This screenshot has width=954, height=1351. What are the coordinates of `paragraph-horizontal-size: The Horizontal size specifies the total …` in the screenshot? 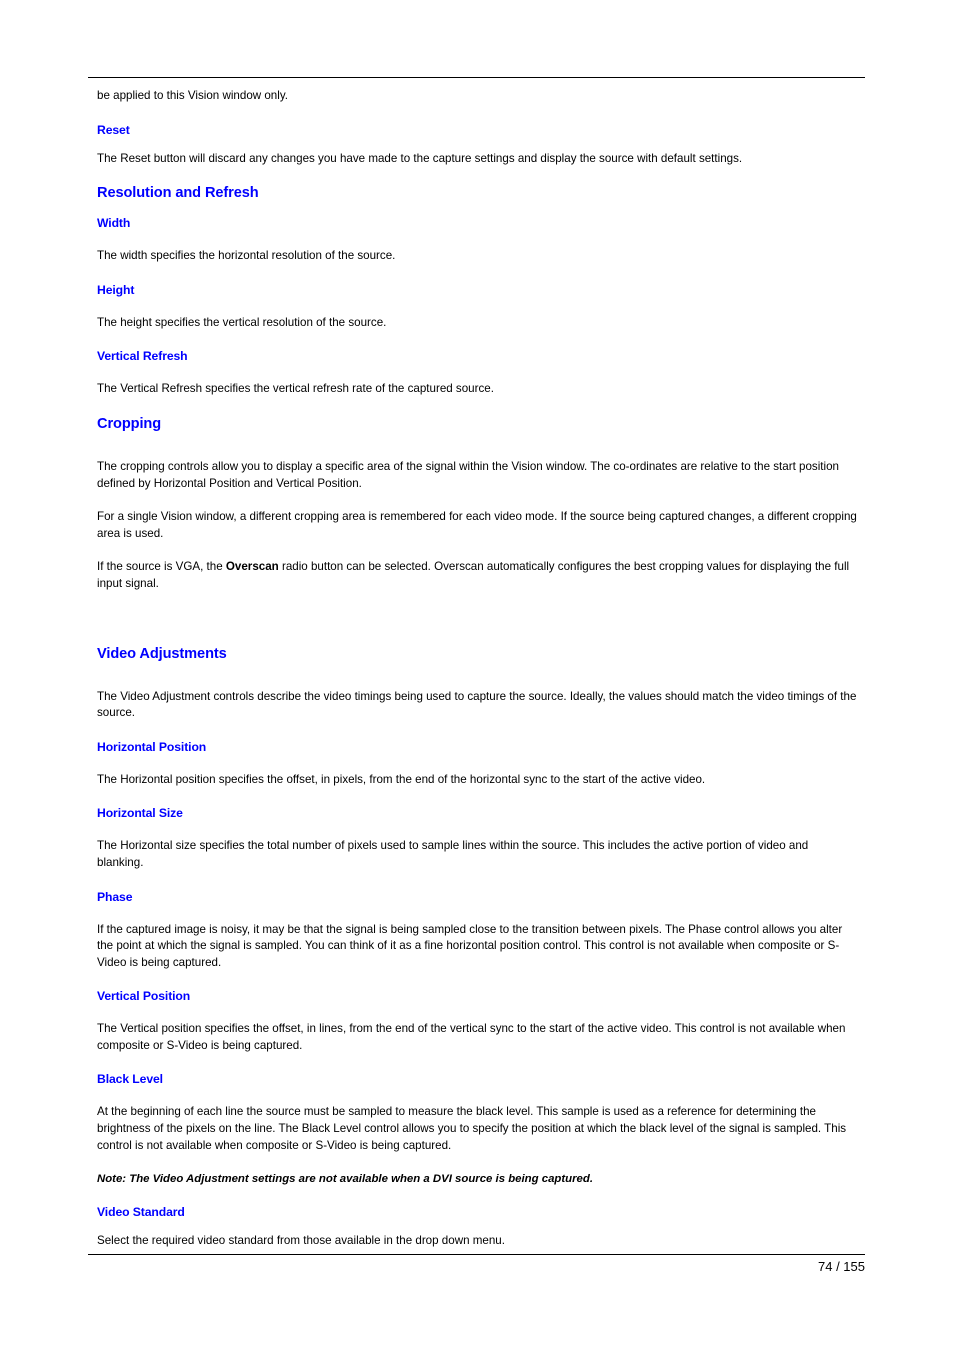 It's located at (453, 854).